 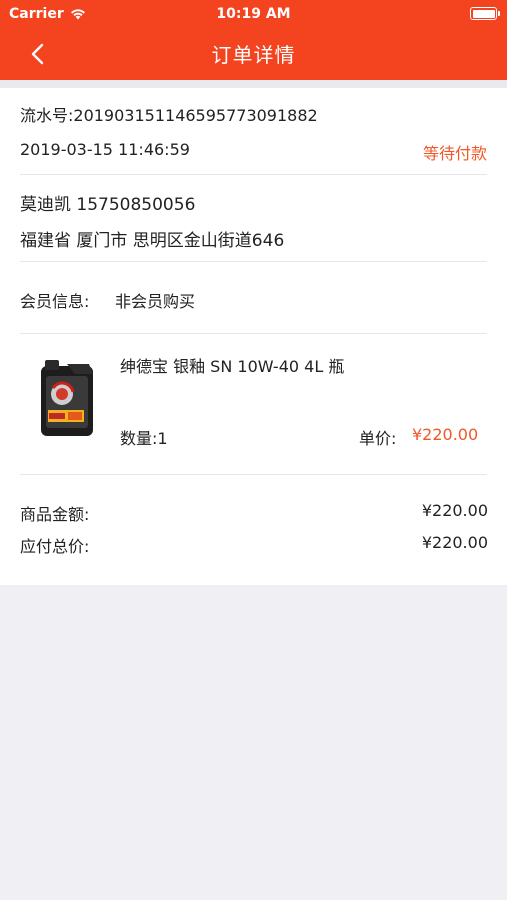 I want to click on contact-address: 福建省 厦门市 思明区金山街道646, so click(x=152, y=241).